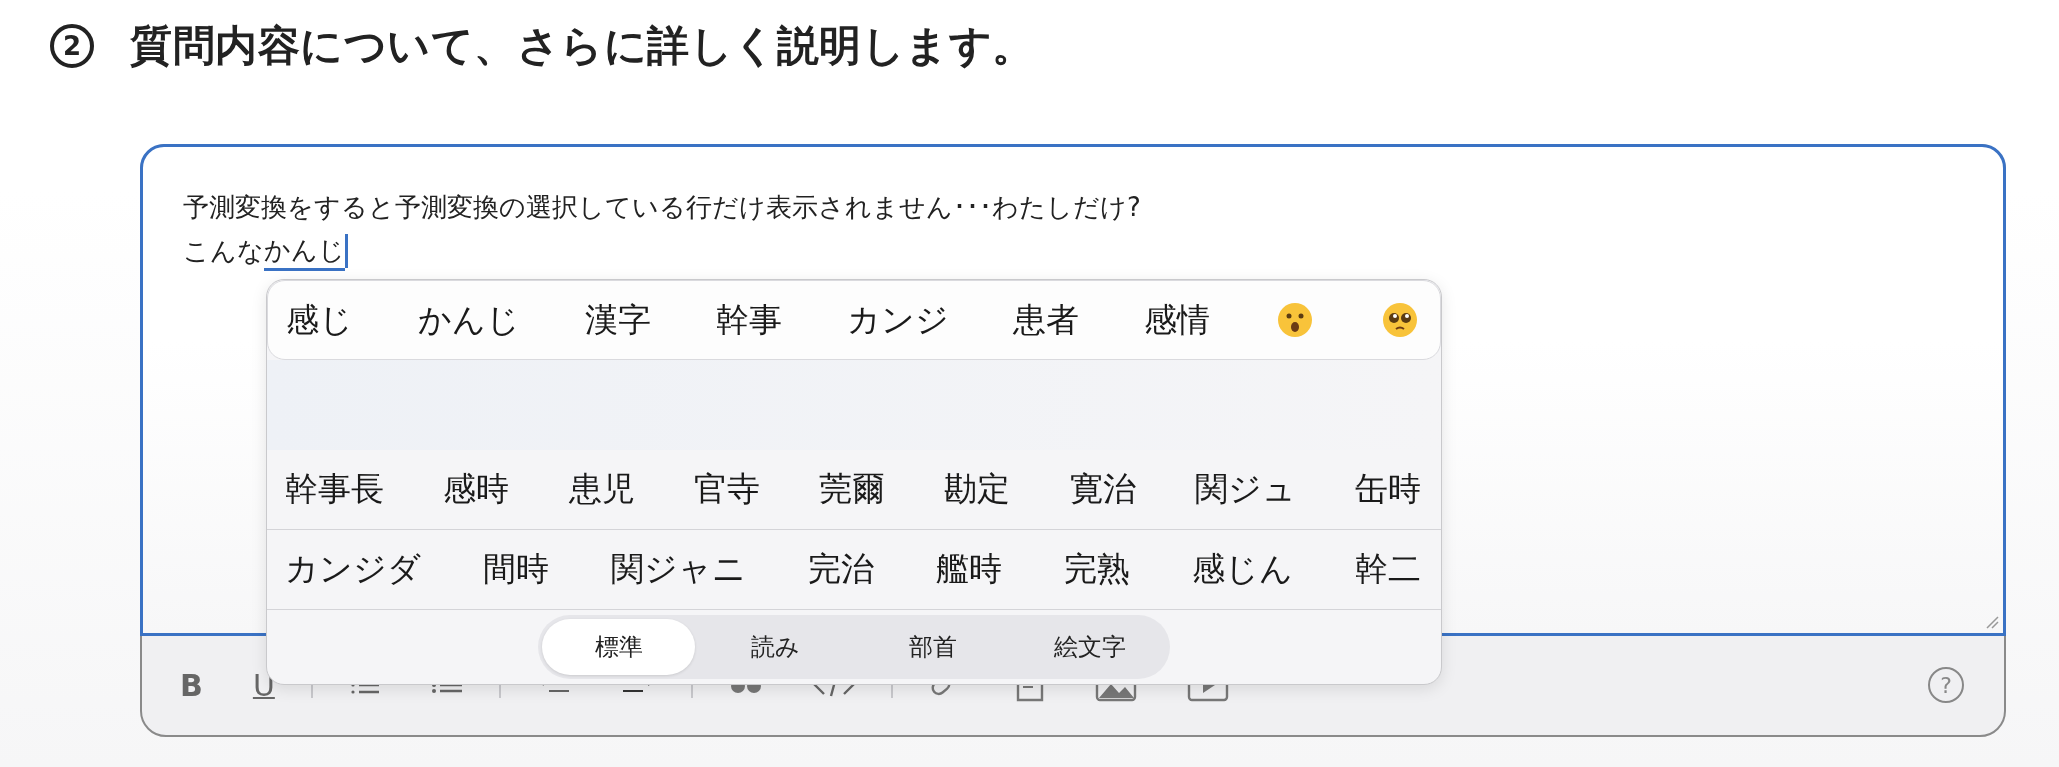  What do you see at coordinates (601, 489) in the screenshot?
I see `candidate-item: 患児` at bounding box center [601, 489].